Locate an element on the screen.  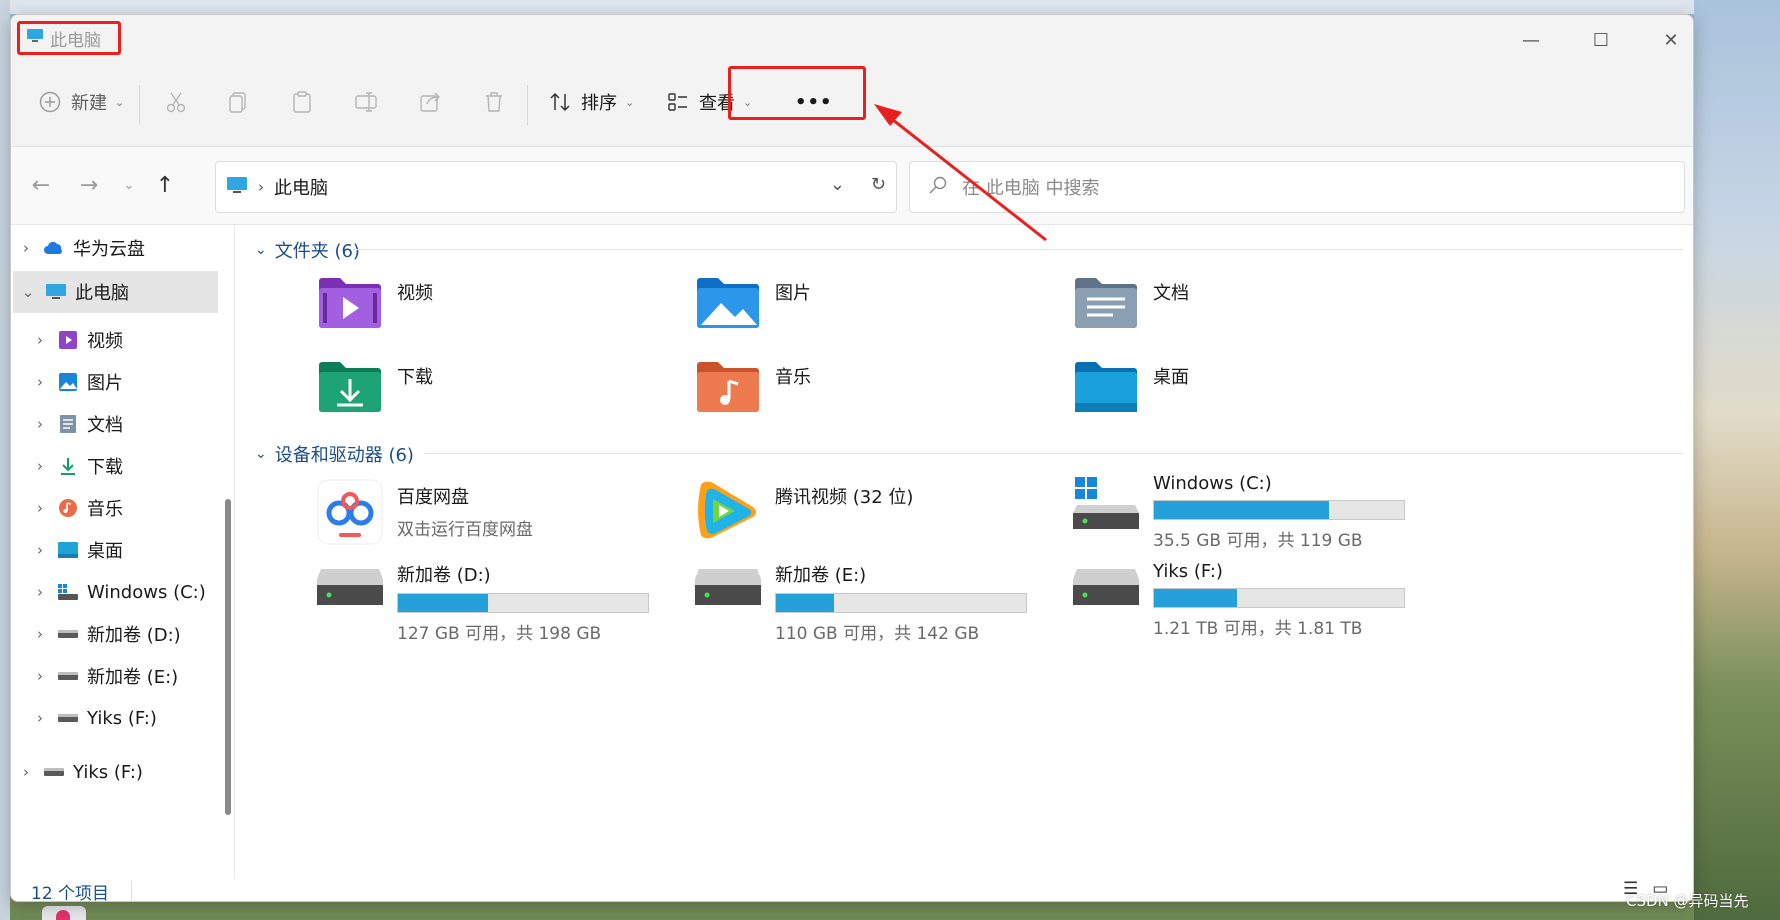
sidebar-item-drive-d: › 新加卷 (D:) is located at coordinates (127, 634).